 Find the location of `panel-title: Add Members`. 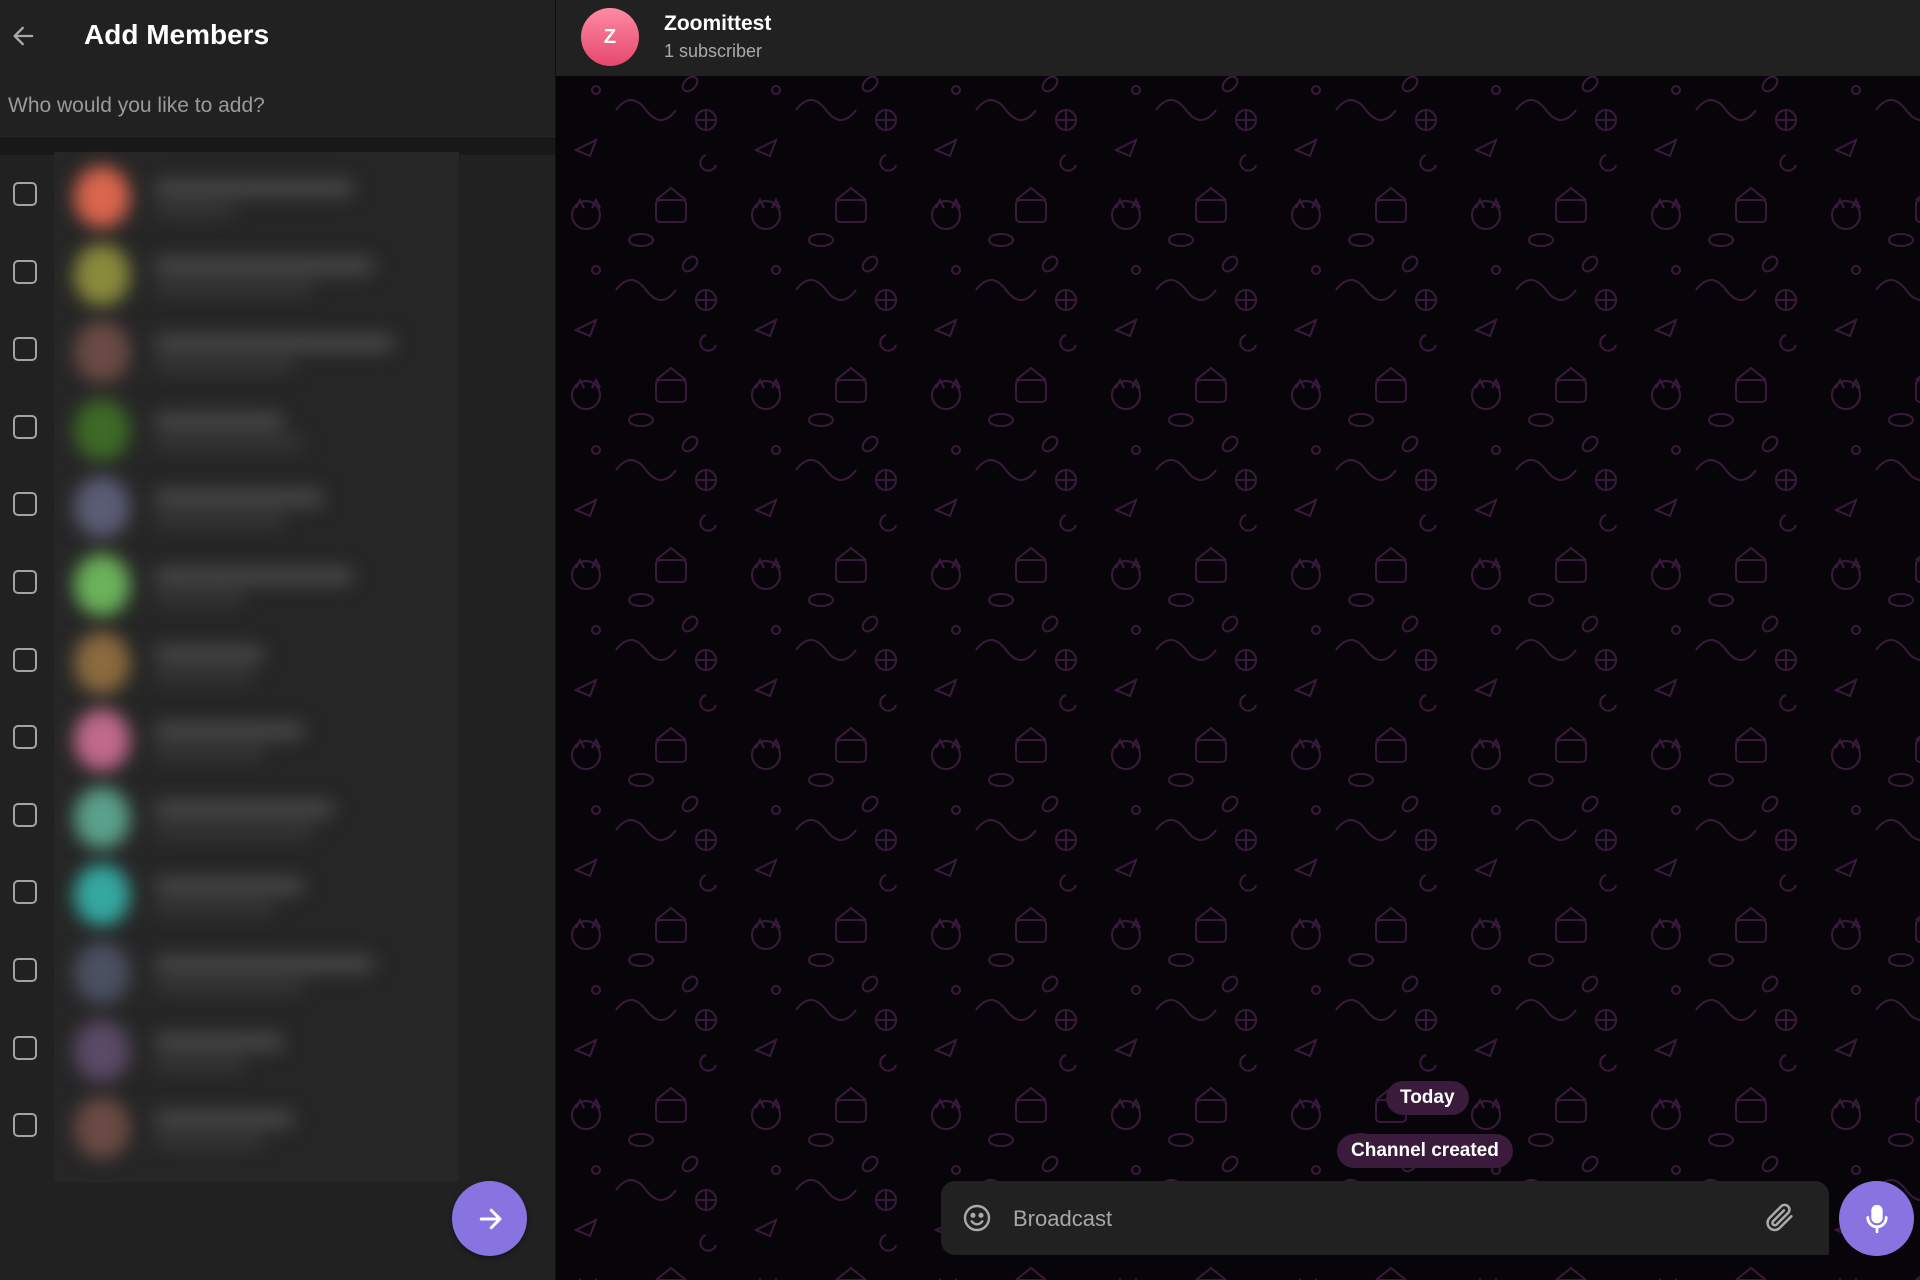

panel-title: Add Members is located at coordinates (177, 34).